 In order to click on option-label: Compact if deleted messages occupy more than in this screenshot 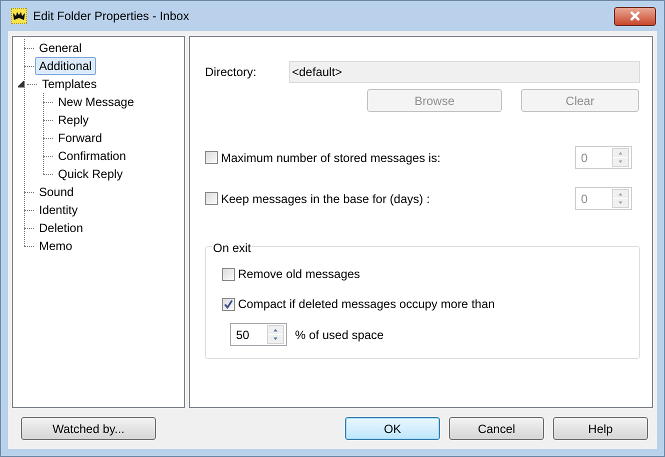, I will do `click(366, 304)`.